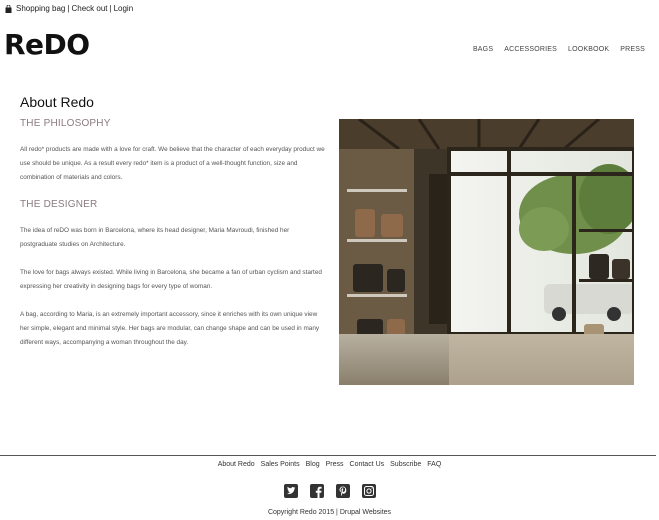  What do you see at coordinates (47, 45) in the screenshot?
I see `site-logo: ReDO` at bounding box center [47, 45].